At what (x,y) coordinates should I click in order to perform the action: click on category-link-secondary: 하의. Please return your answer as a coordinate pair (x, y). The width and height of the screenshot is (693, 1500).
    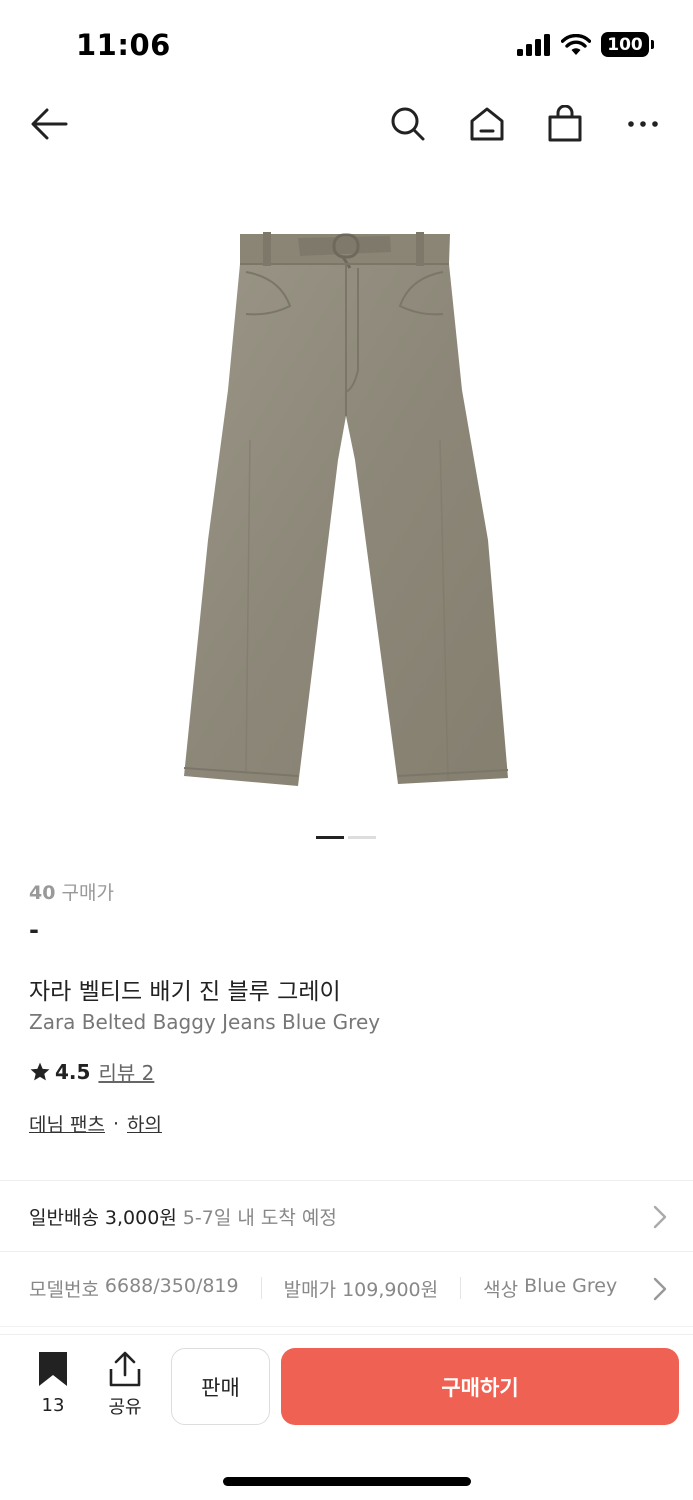
    Looking at the image, I should click on (144, 1123).